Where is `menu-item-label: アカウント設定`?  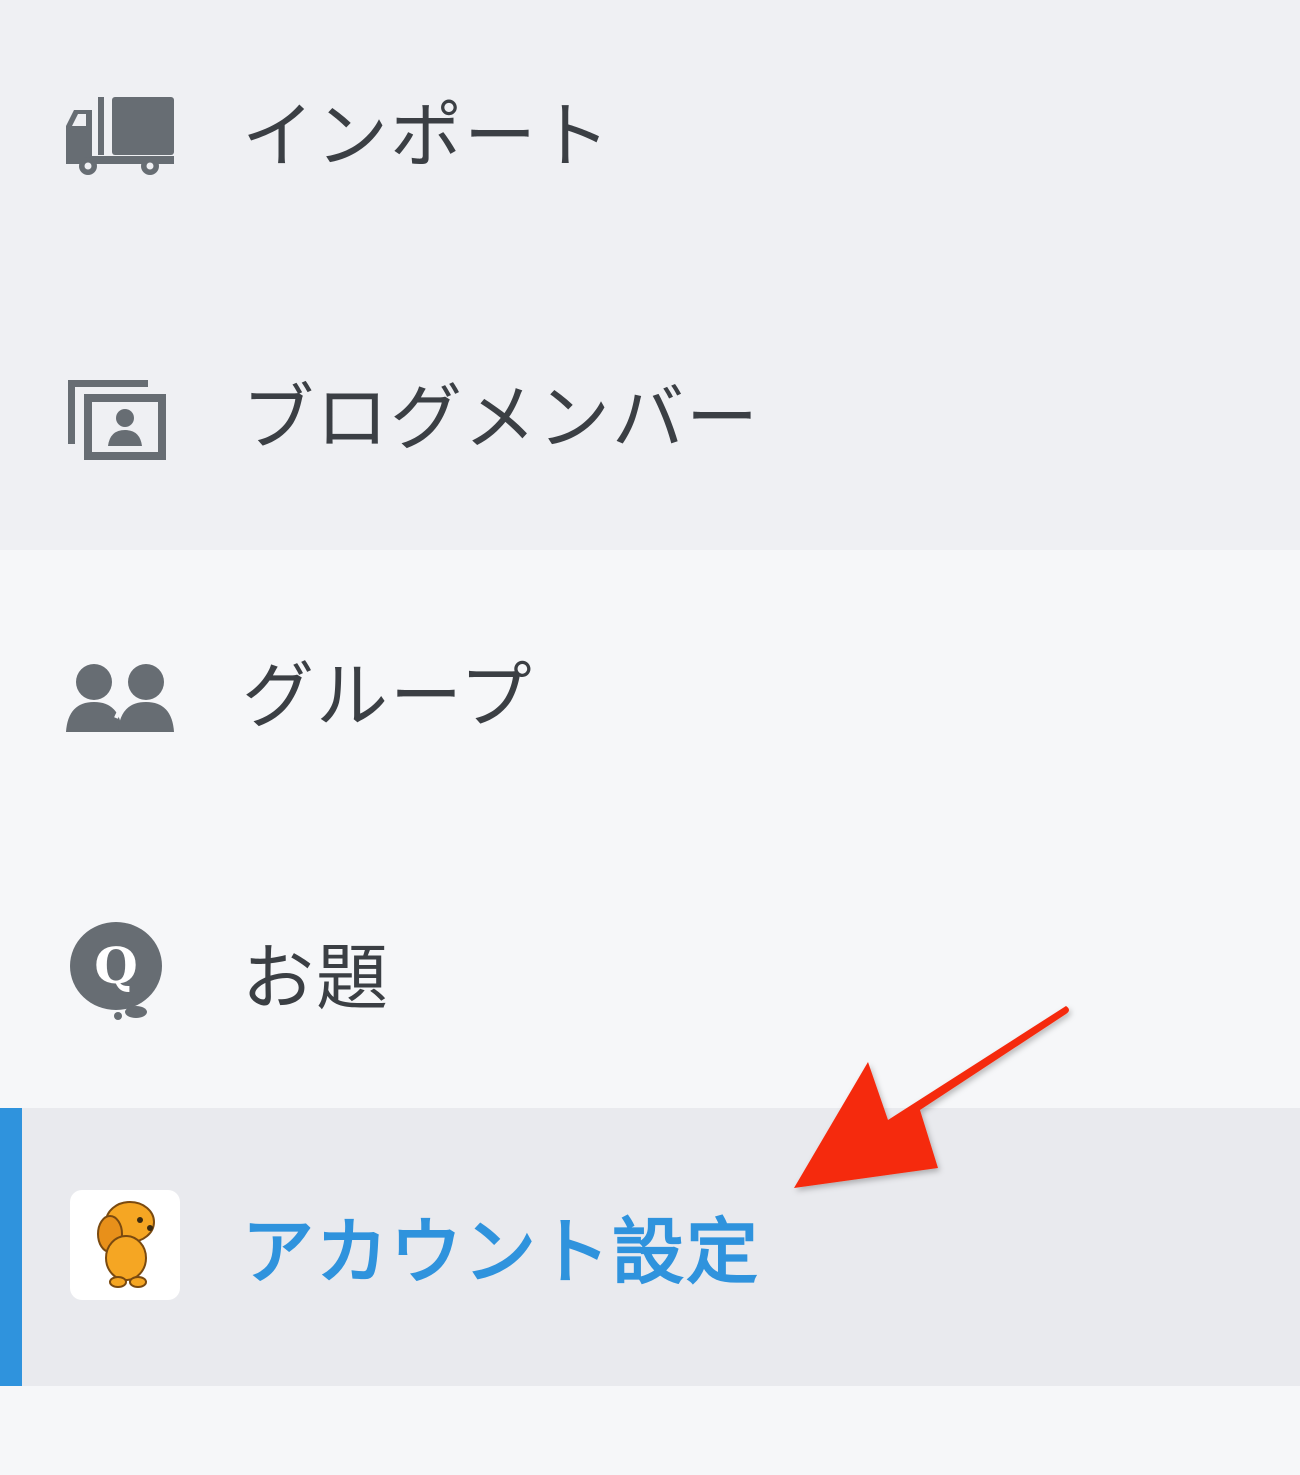
menu-item-label: アカウント設定 is located at coordinates (501, 1252).